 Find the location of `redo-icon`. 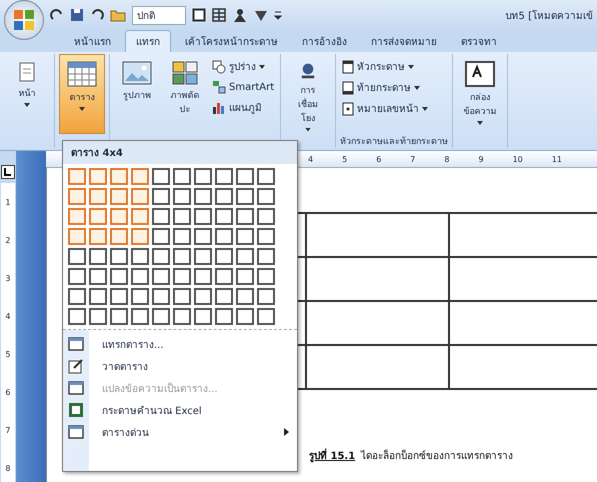

redo-icon is located at coordinates (57, 15).